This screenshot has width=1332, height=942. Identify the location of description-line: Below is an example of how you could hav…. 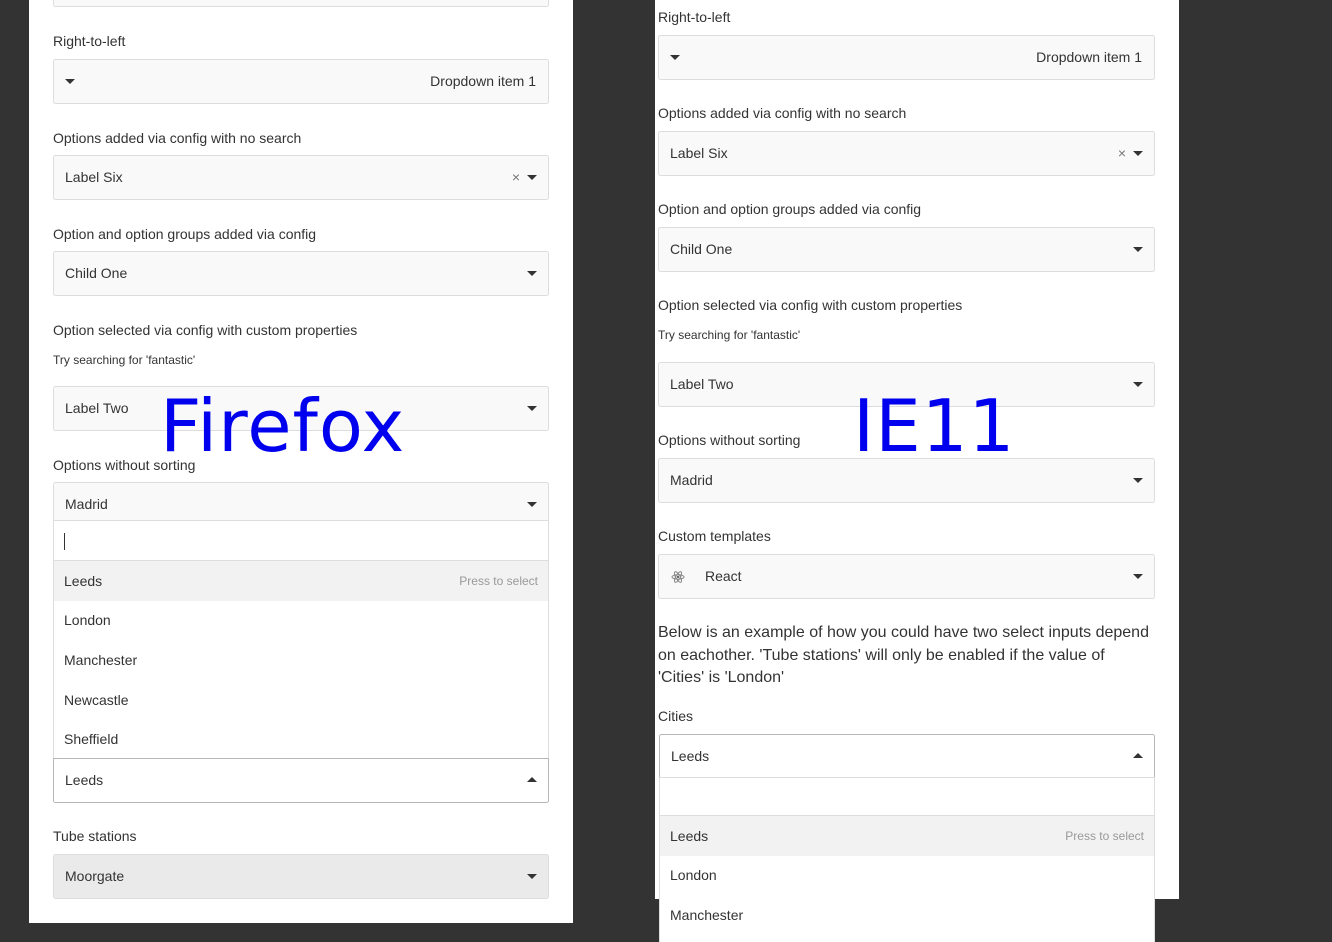
(903, 632).